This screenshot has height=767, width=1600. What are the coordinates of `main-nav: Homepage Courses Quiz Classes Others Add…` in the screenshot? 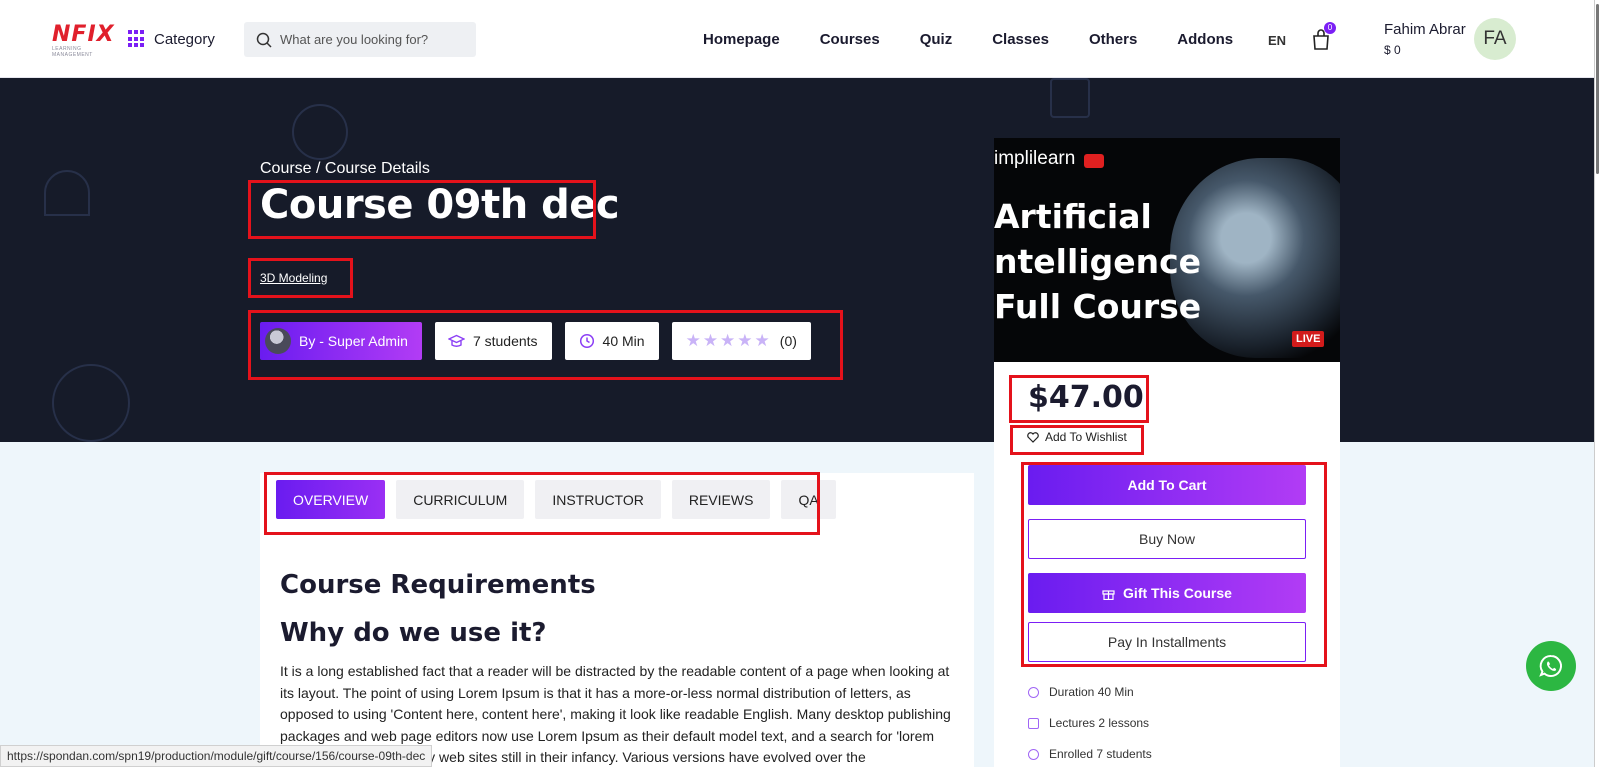 It's located at (988, 39).